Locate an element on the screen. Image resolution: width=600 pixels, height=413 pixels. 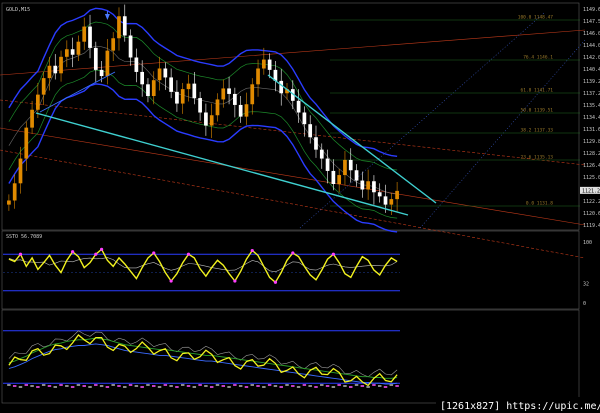
oscillator-title: SSTO 56.7089 is located at coordinates (24, 237).